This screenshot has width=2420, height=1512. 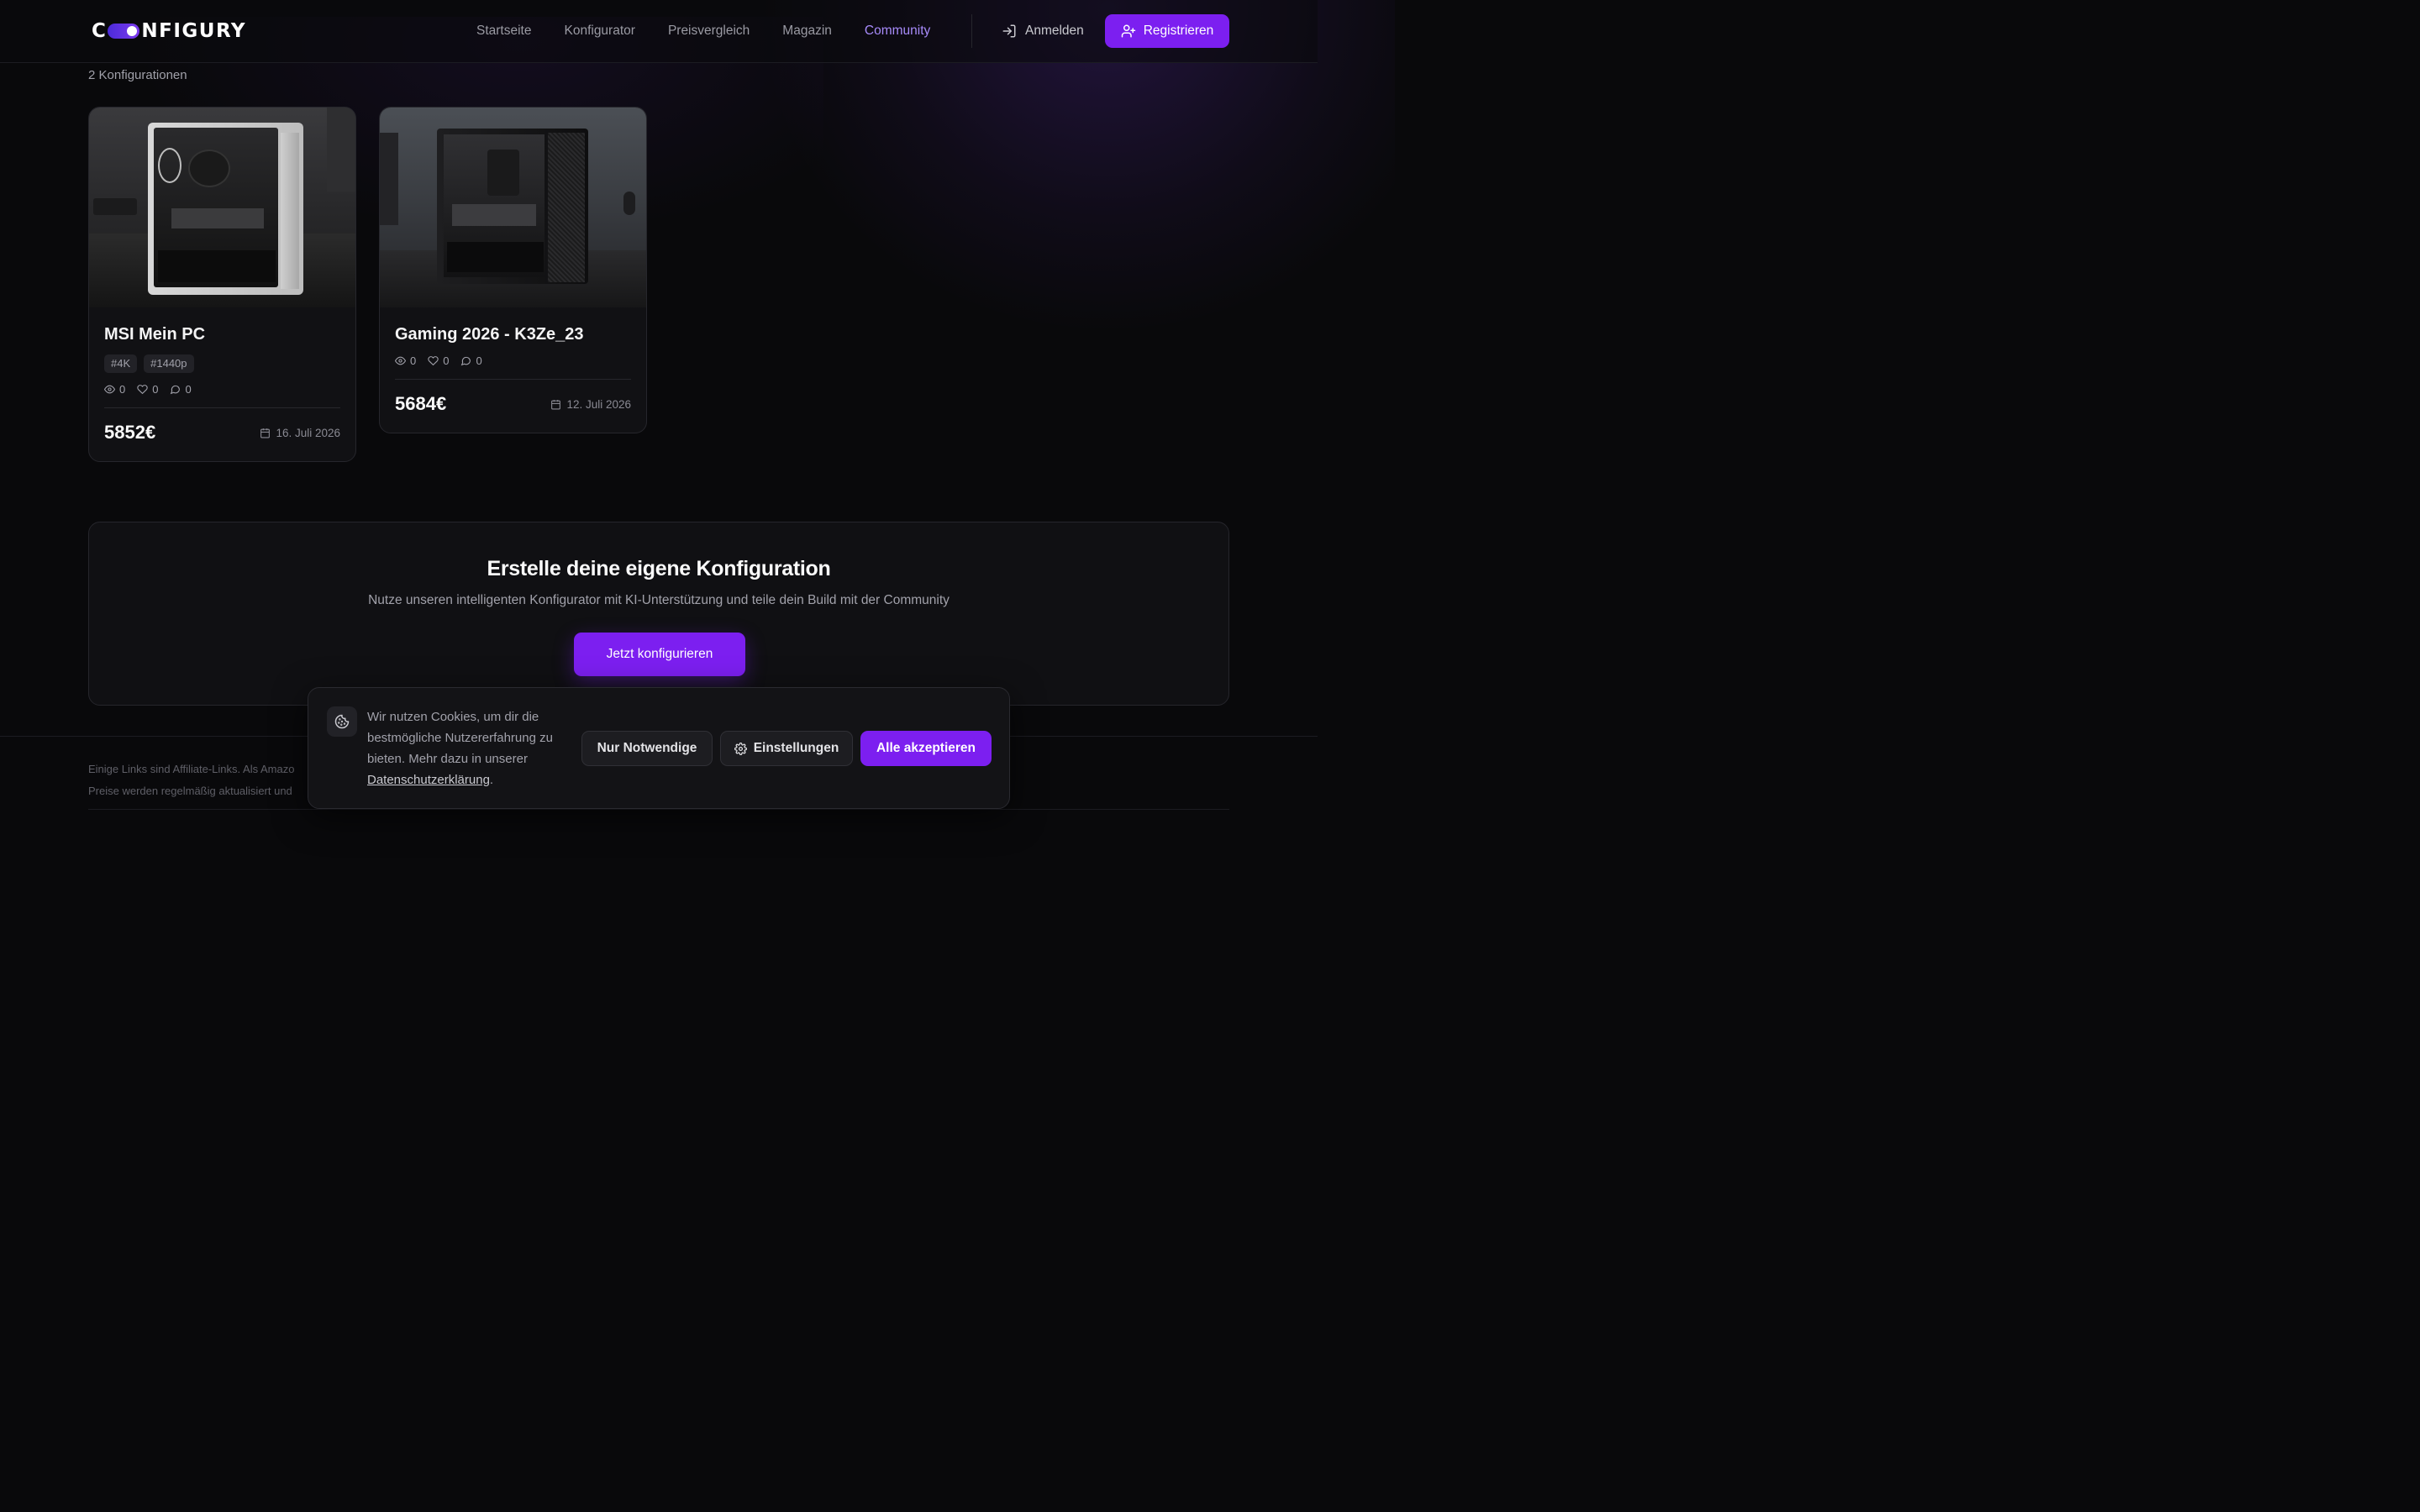 I want to click on card-date: 16. Juli 2026, so click(x=300, y=433).